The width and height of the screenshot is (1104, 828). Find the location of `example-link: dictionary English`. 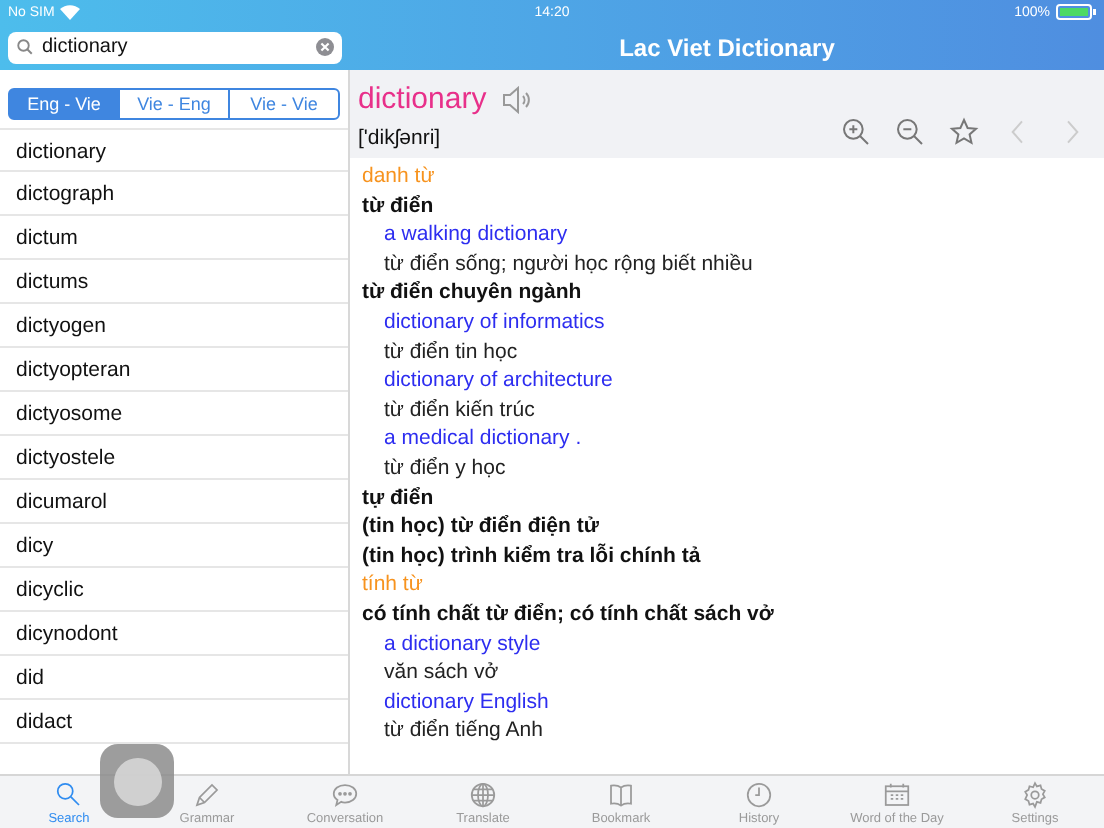

example-link: dictionary English is located at coordinates (727, 702).